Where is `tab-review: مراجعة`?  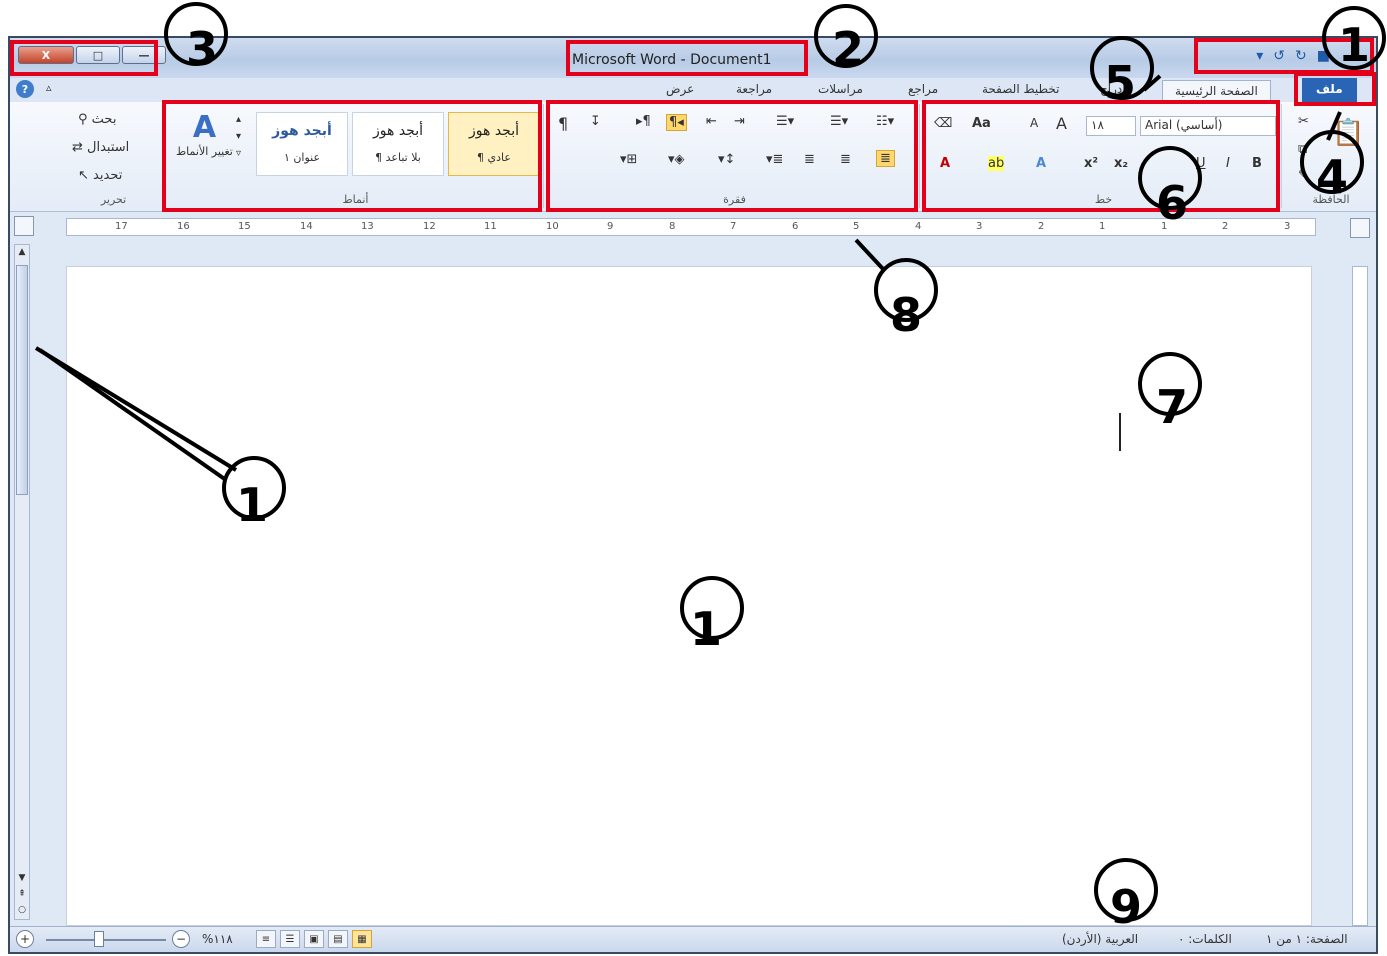 tab-review: مراجعة is located at coordinates (754, 89).